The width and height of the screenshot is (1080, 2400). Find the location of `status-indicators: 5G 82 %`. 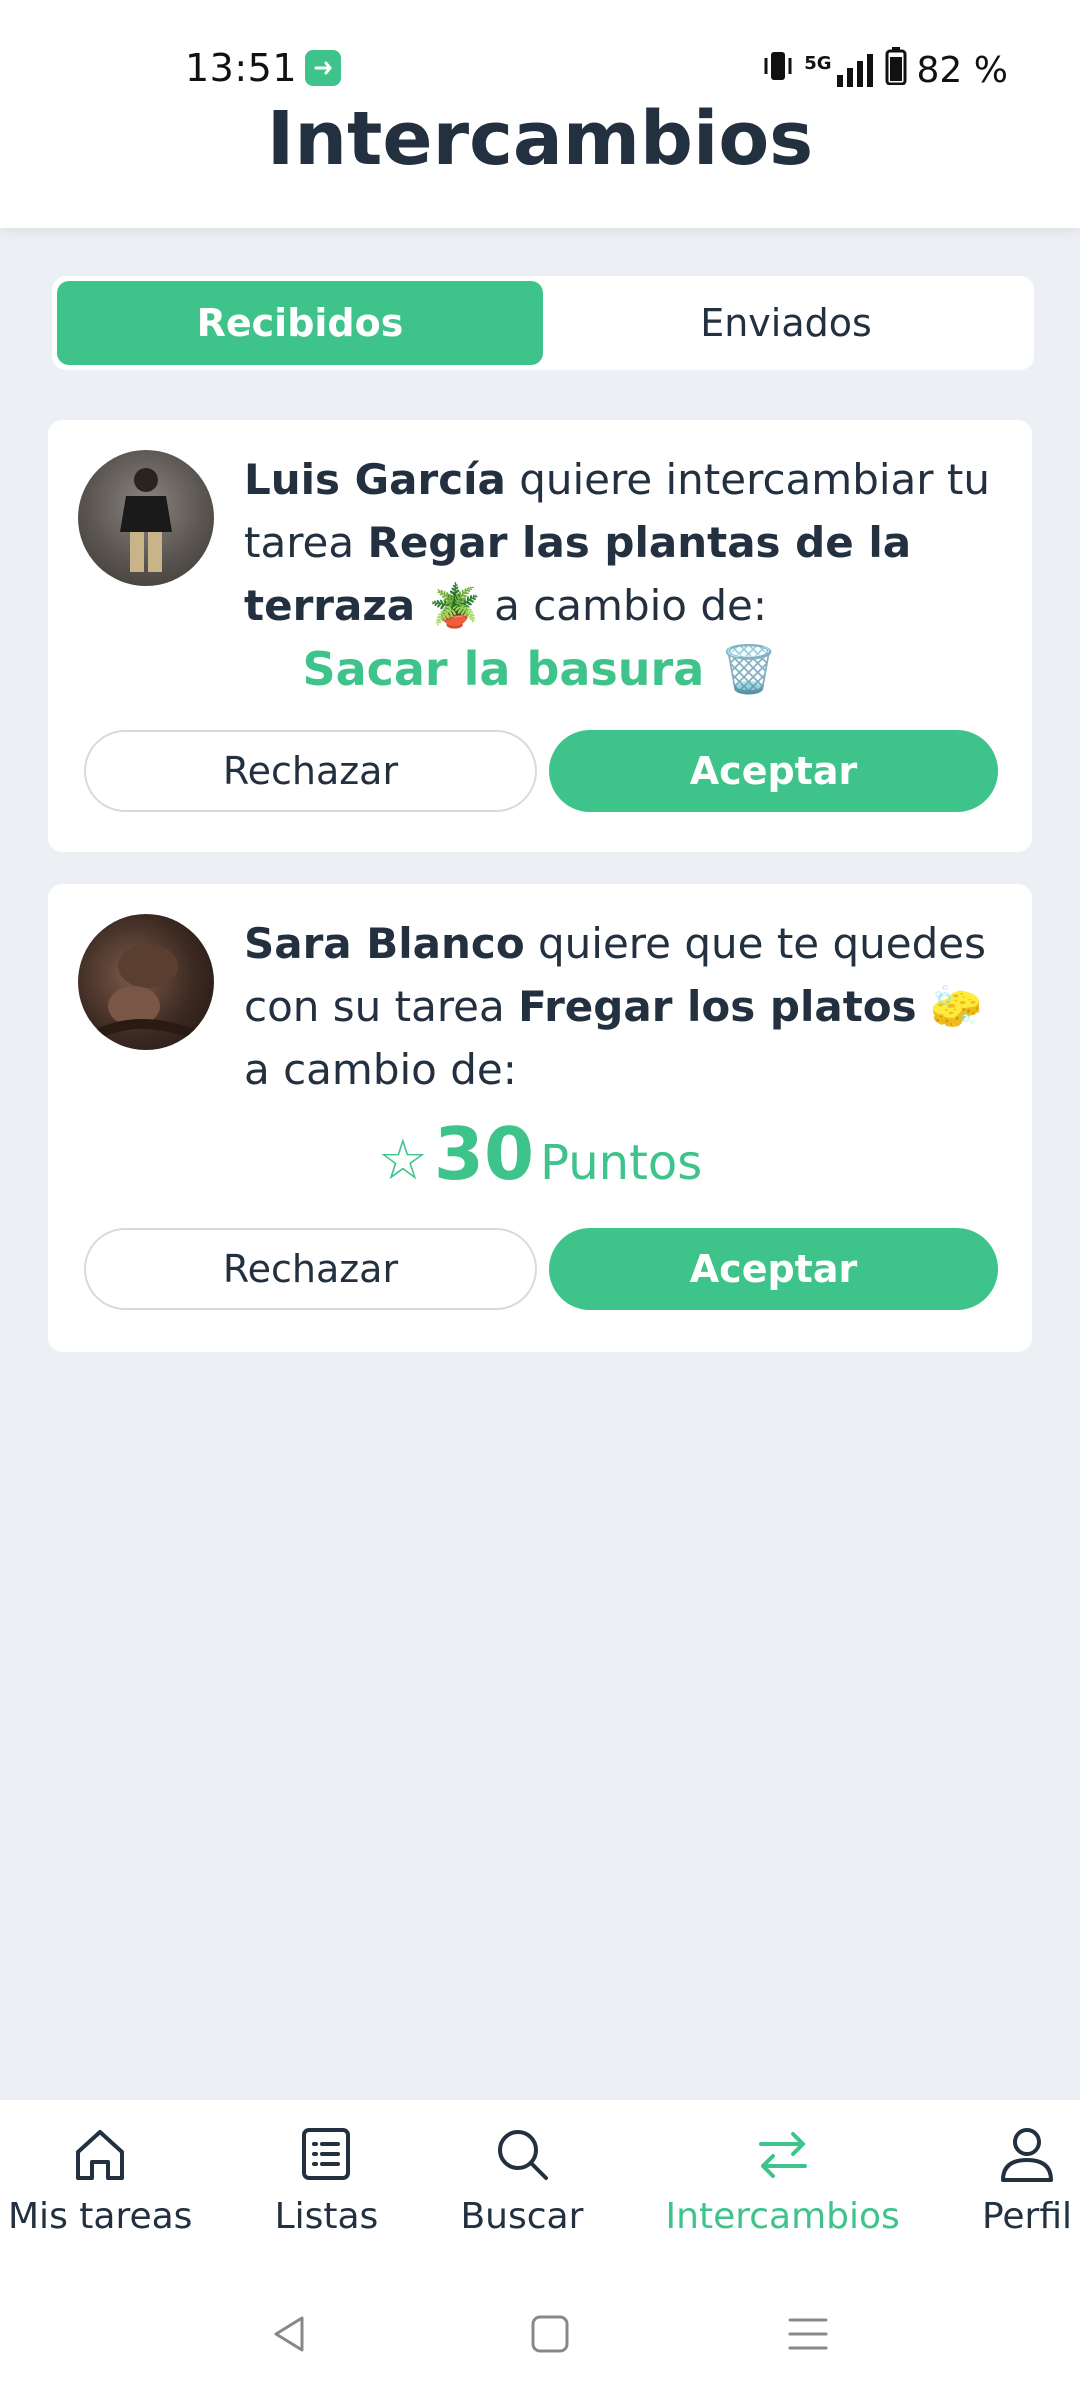

status-indicators: 5G 82 % is located at coordinates (885, 70).